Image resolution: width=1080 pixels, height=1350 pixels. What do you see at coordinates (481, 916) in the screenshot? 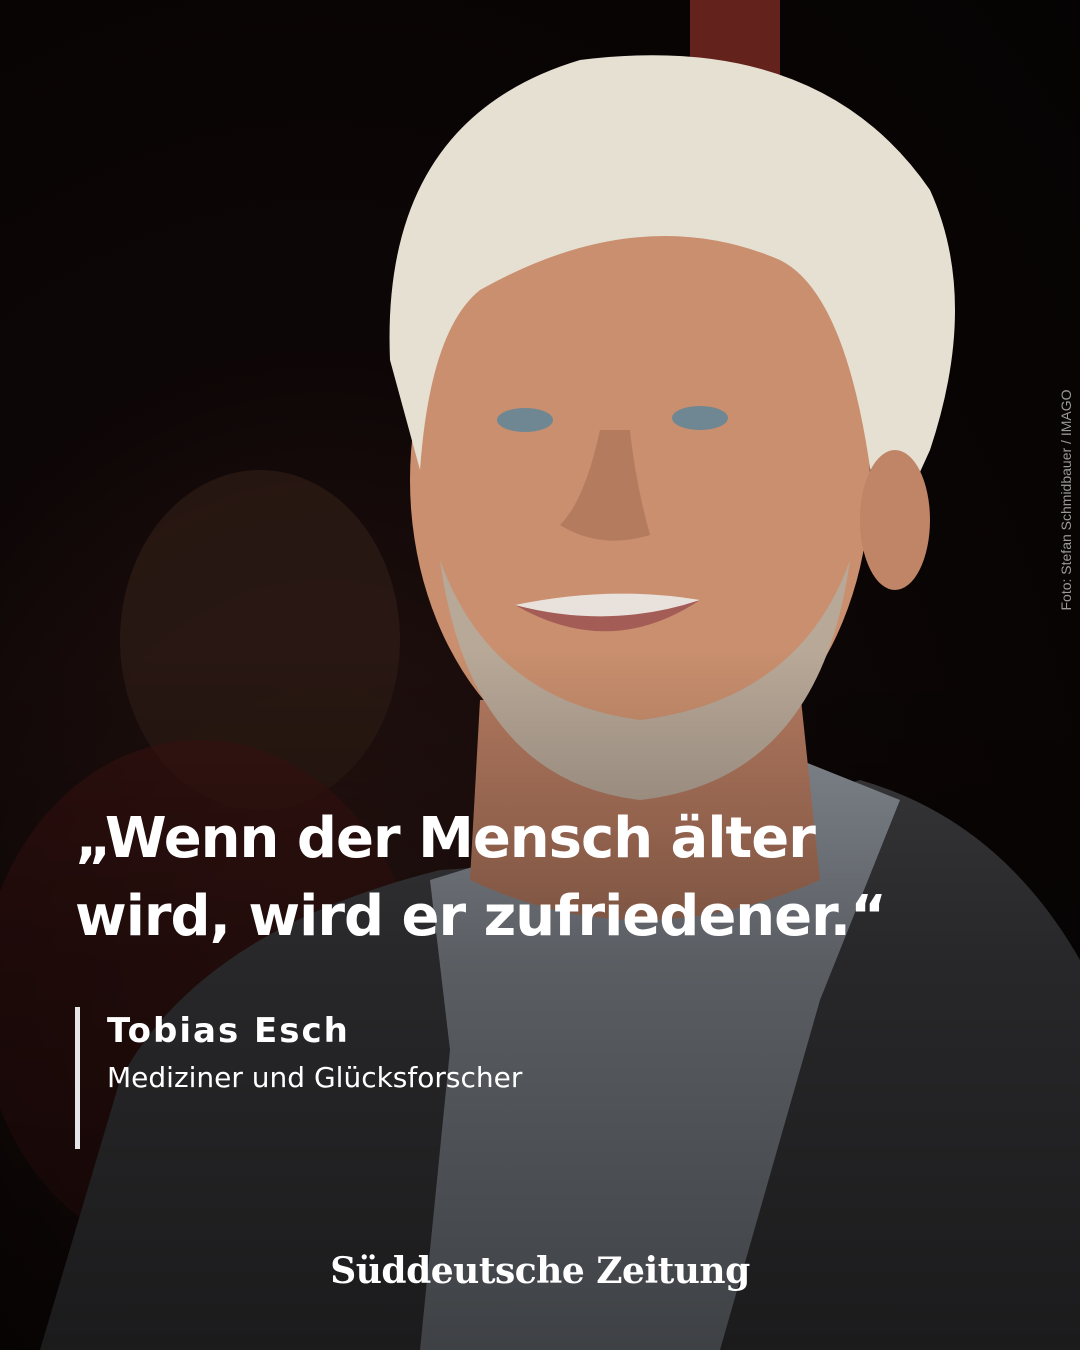
I see `quote-line-2: wird, wird er zufriedener.“` at bounding box center [481, 916].